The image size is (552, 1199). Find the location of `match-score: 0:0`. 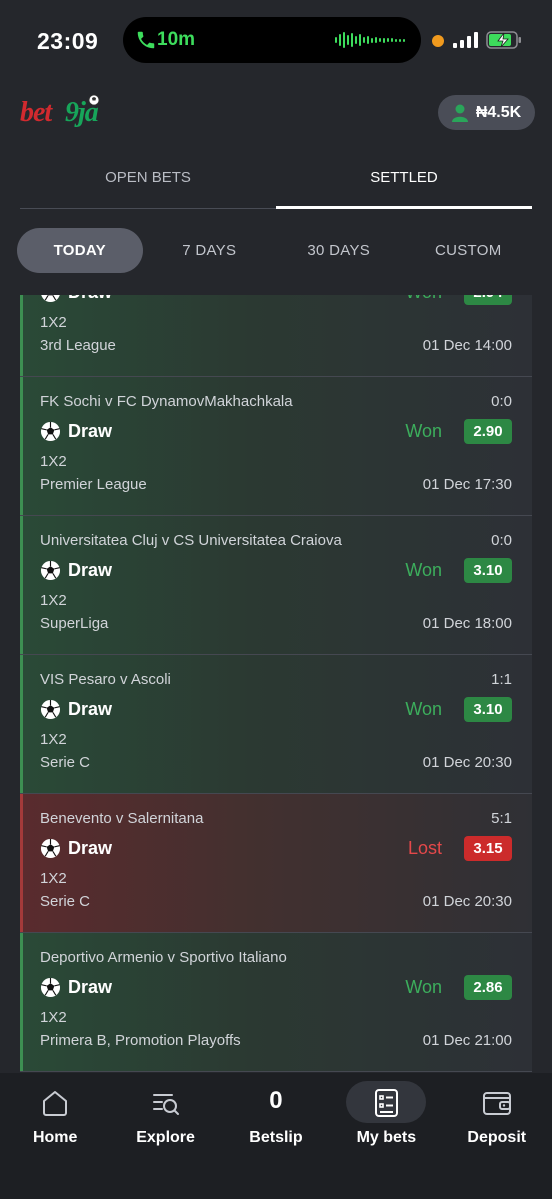

match-score: 0:0 is located at coordinates (501, 540).